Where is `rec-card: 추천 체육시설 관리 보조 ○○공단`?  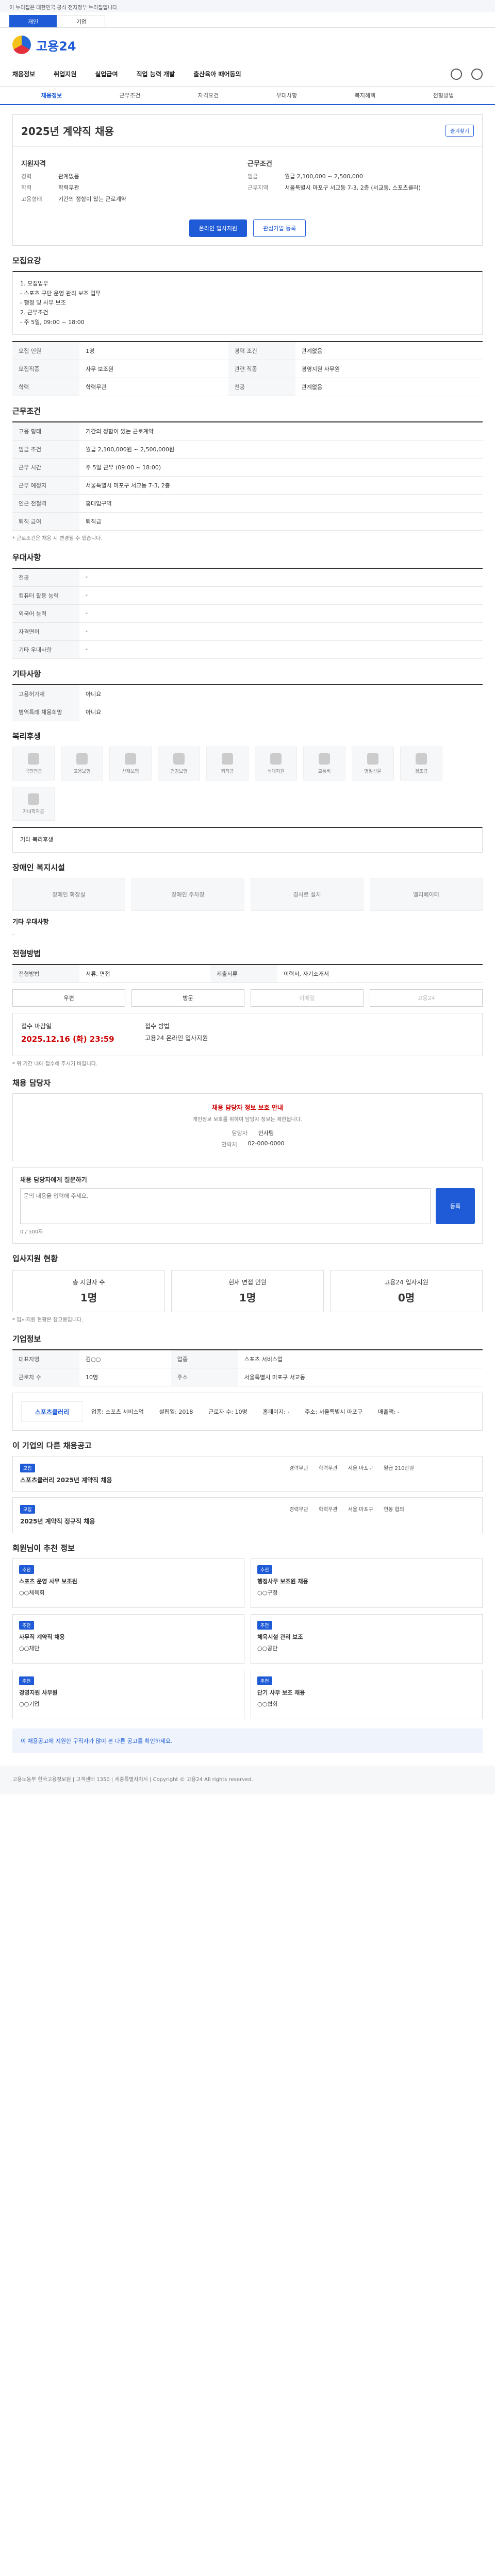 rec-card: 추천 체육시설 관리 보조 ○○공단 is located at coordinates (367, 1639).